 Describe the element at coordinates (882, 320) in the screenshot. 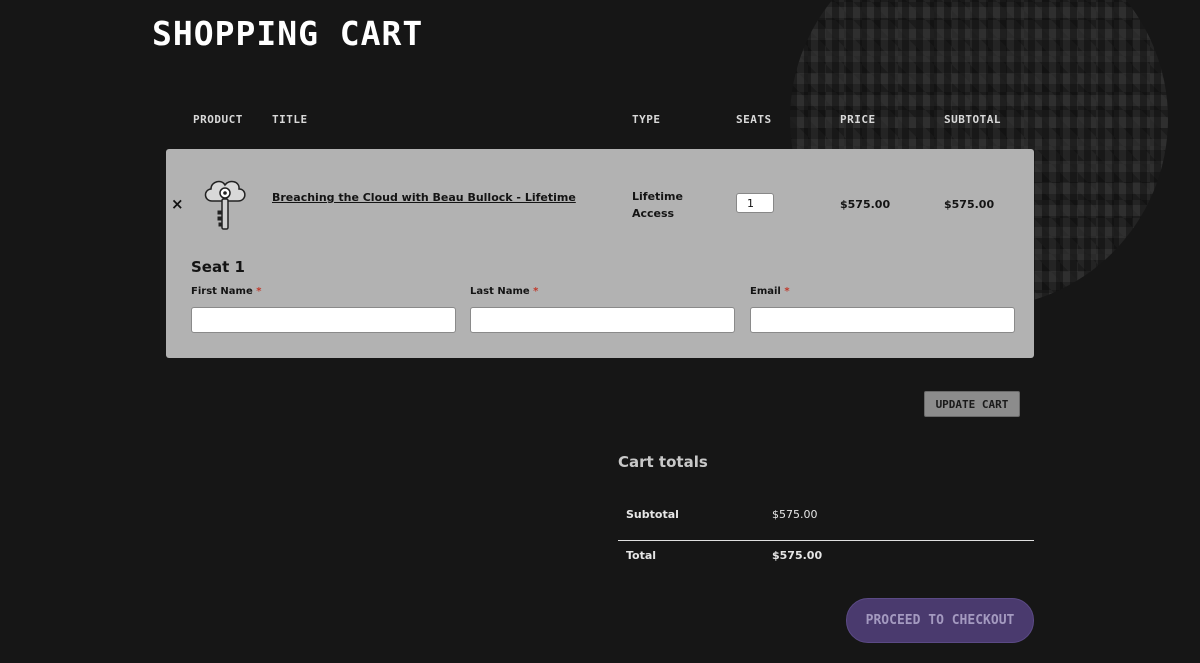

I see `email-input` at that location.